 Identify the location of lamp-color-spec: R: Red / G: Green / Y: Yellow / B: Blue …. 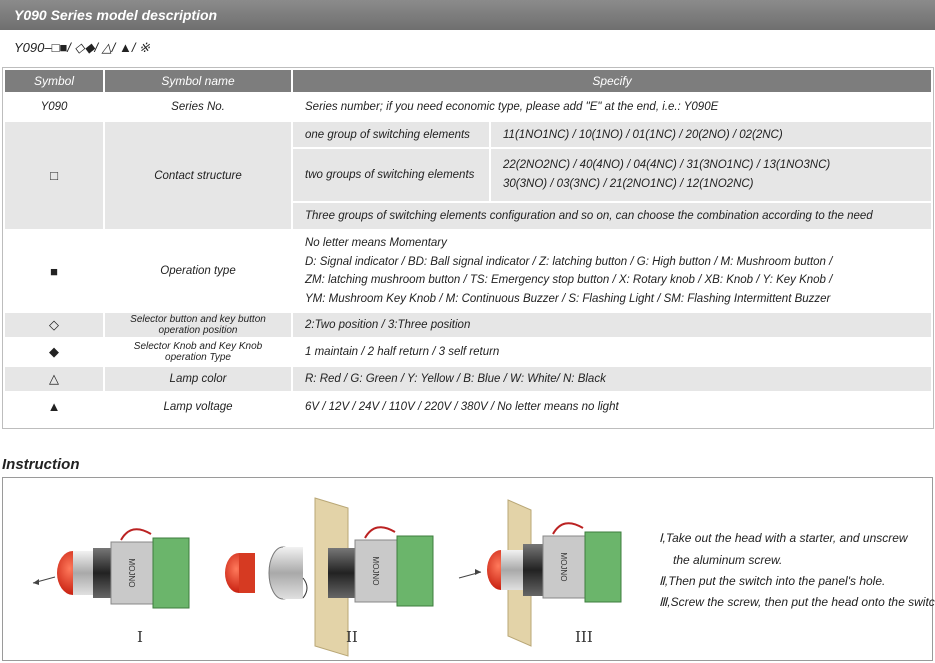
(612, 379).